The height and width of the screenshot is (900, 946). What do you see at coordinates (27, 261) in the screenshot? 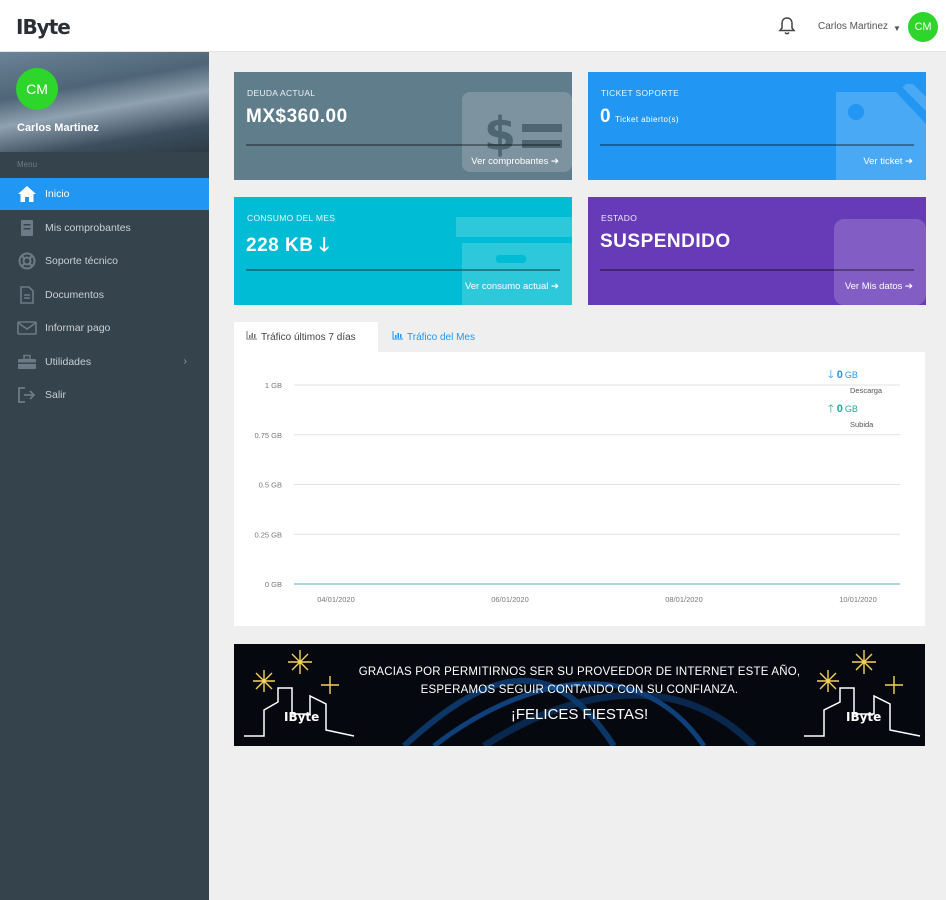
I see `lifebuoy-icon` at bounding box center [27, 261].